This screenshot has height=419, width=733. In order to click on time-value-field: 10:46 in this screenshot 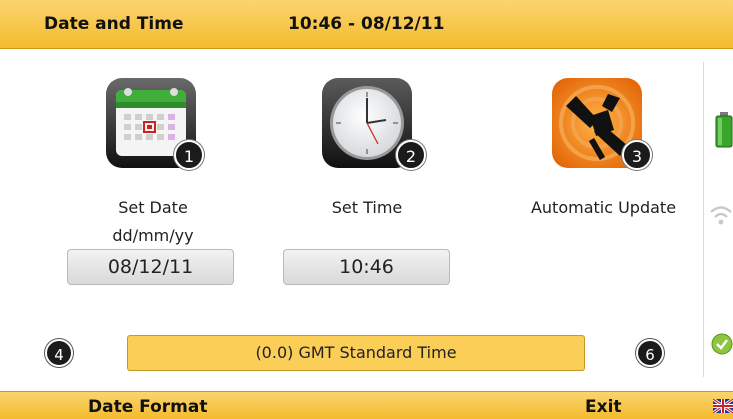, I will do `click(366, 267)`.